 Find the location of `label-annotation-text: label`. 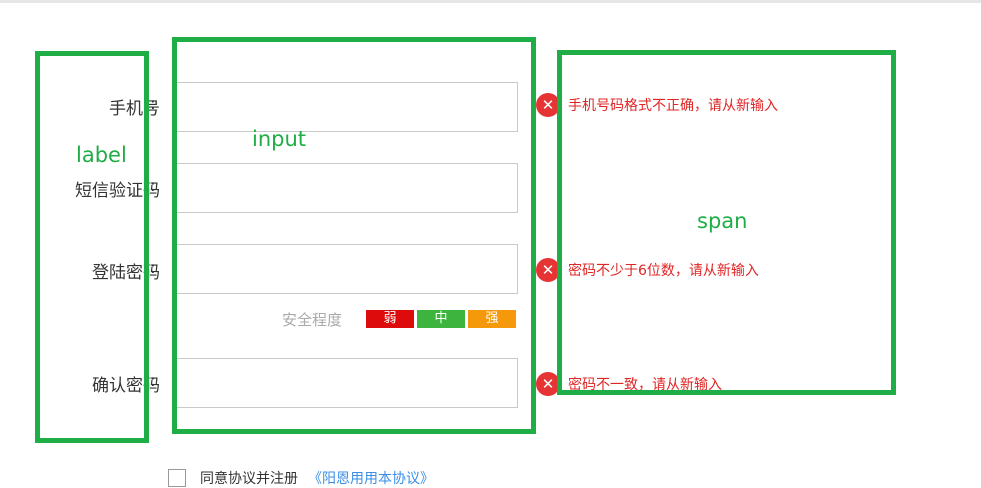

label-annotation-text: label is located at coordinates (101, 155).